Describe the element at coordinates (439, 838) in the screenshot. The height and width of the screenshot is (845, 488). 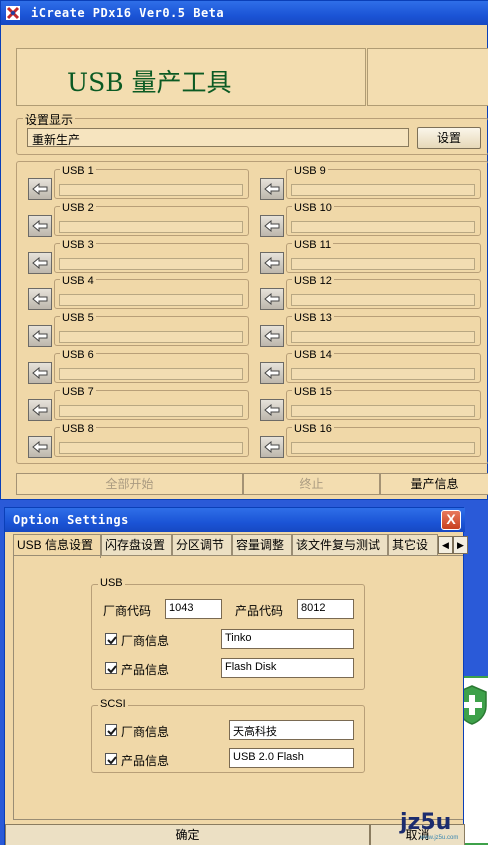
I see `watermark-url: www.jz5u.com` at that location.